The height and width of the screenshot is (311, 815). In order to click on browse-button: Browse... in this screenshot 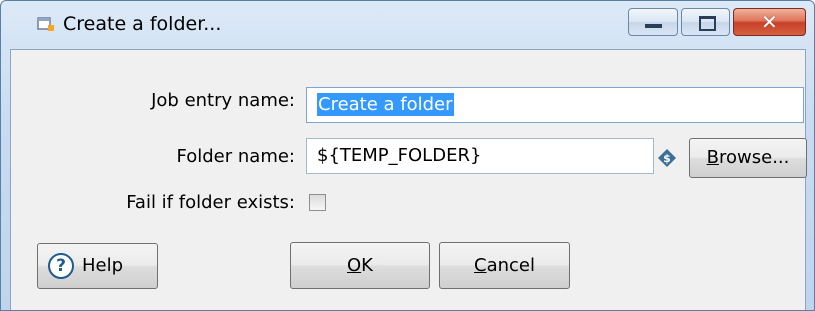, I will do `click(748, 158)`.